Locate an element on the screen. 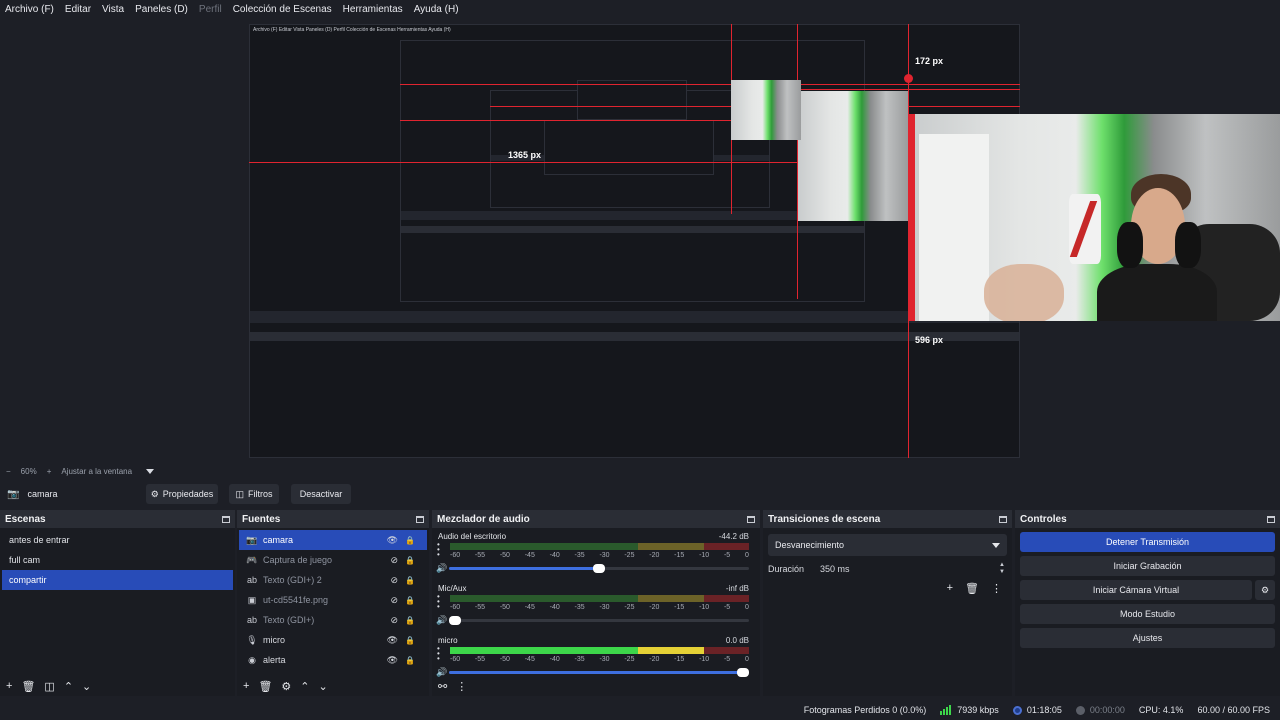 The height and width of the screenshot is (720, 1280). stream-time: 01:18:05 is located at coordinates (1037, 710).